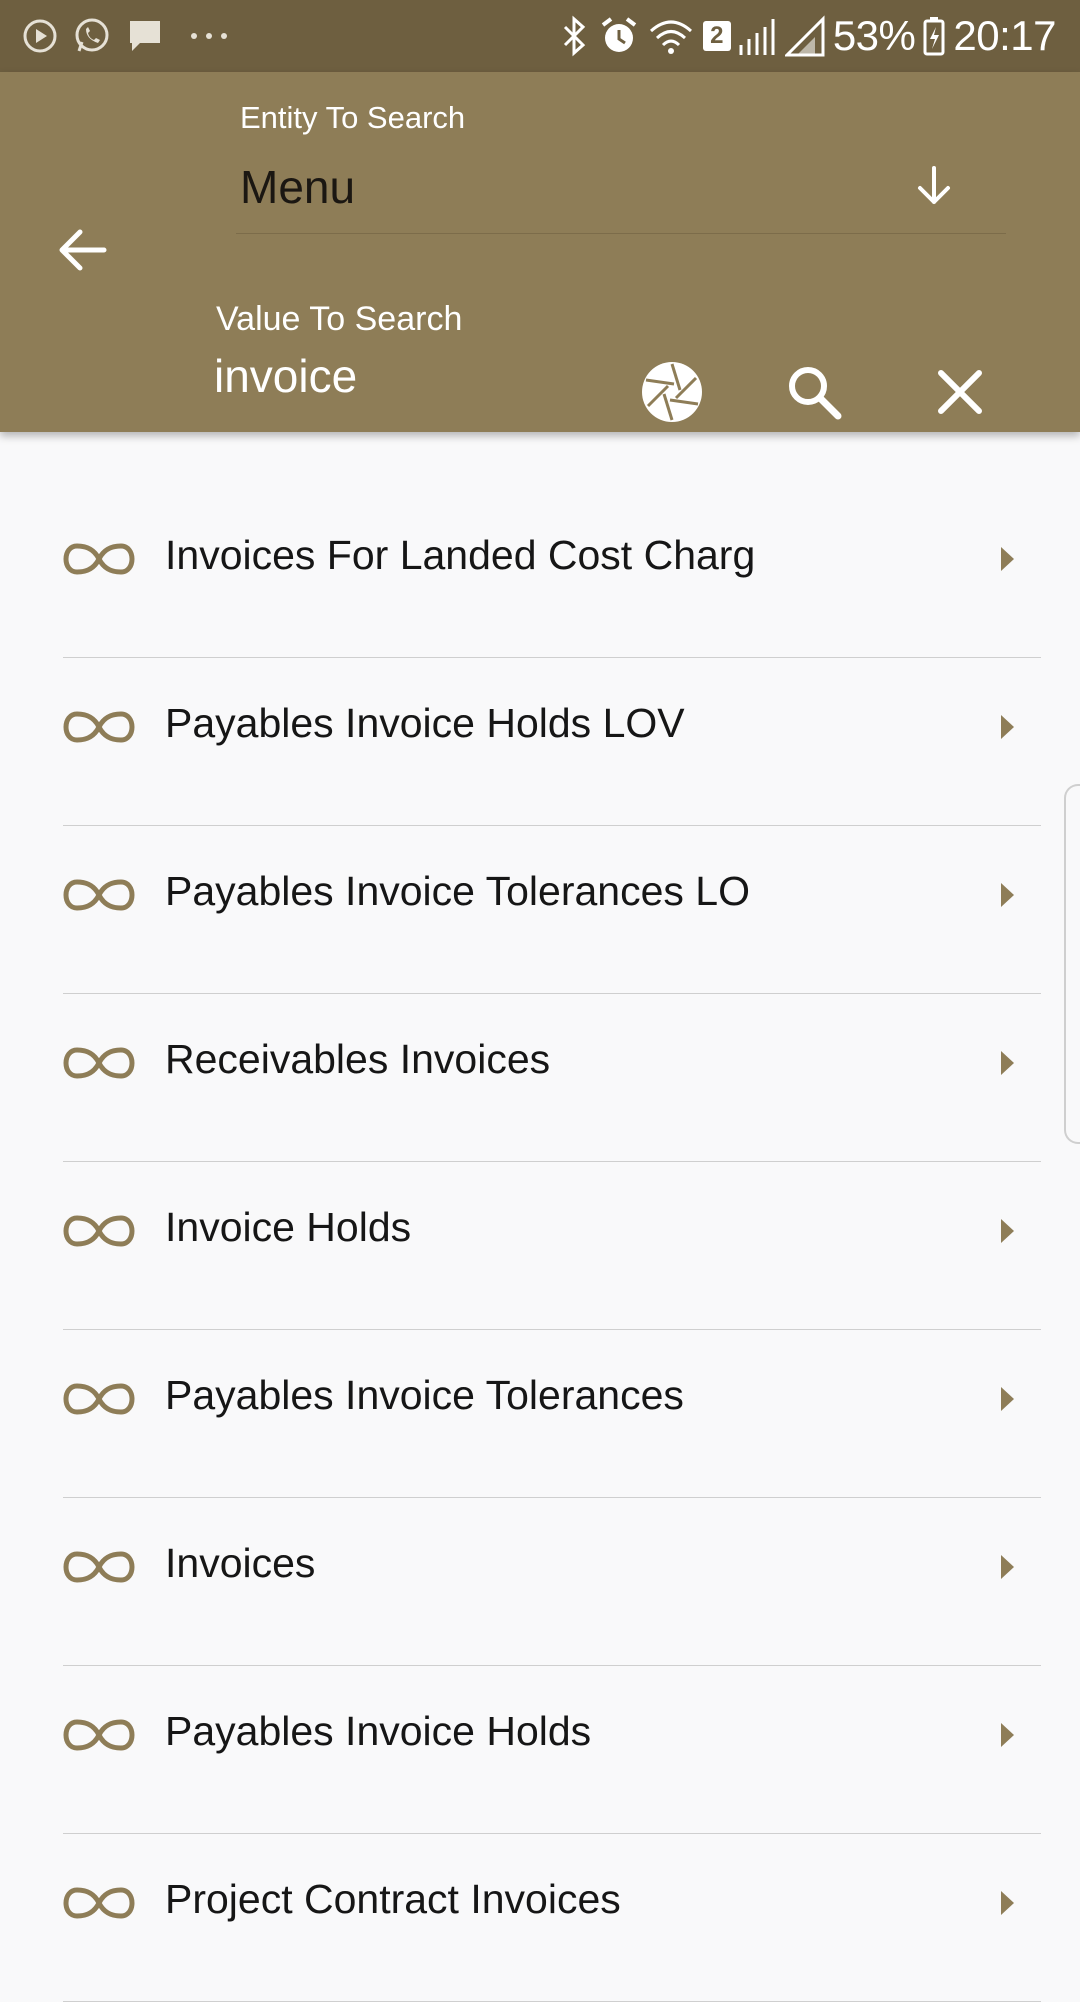  I want to click on list-item: Invoice Holds, so click(552, 1246).